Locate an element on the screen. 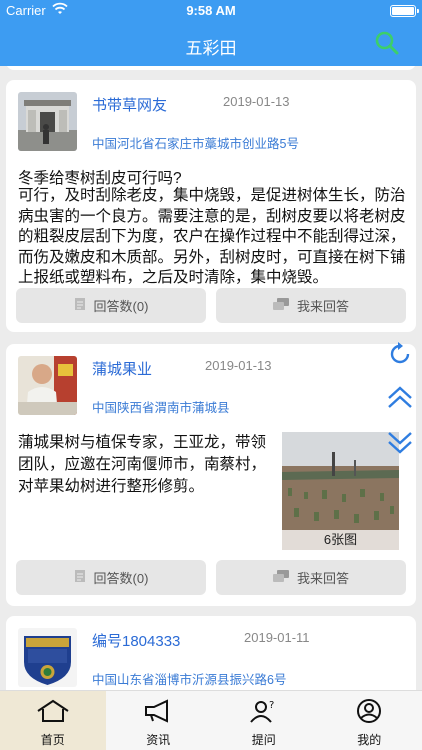  ask-person-icon: ? is located at coordinates (264, 712).